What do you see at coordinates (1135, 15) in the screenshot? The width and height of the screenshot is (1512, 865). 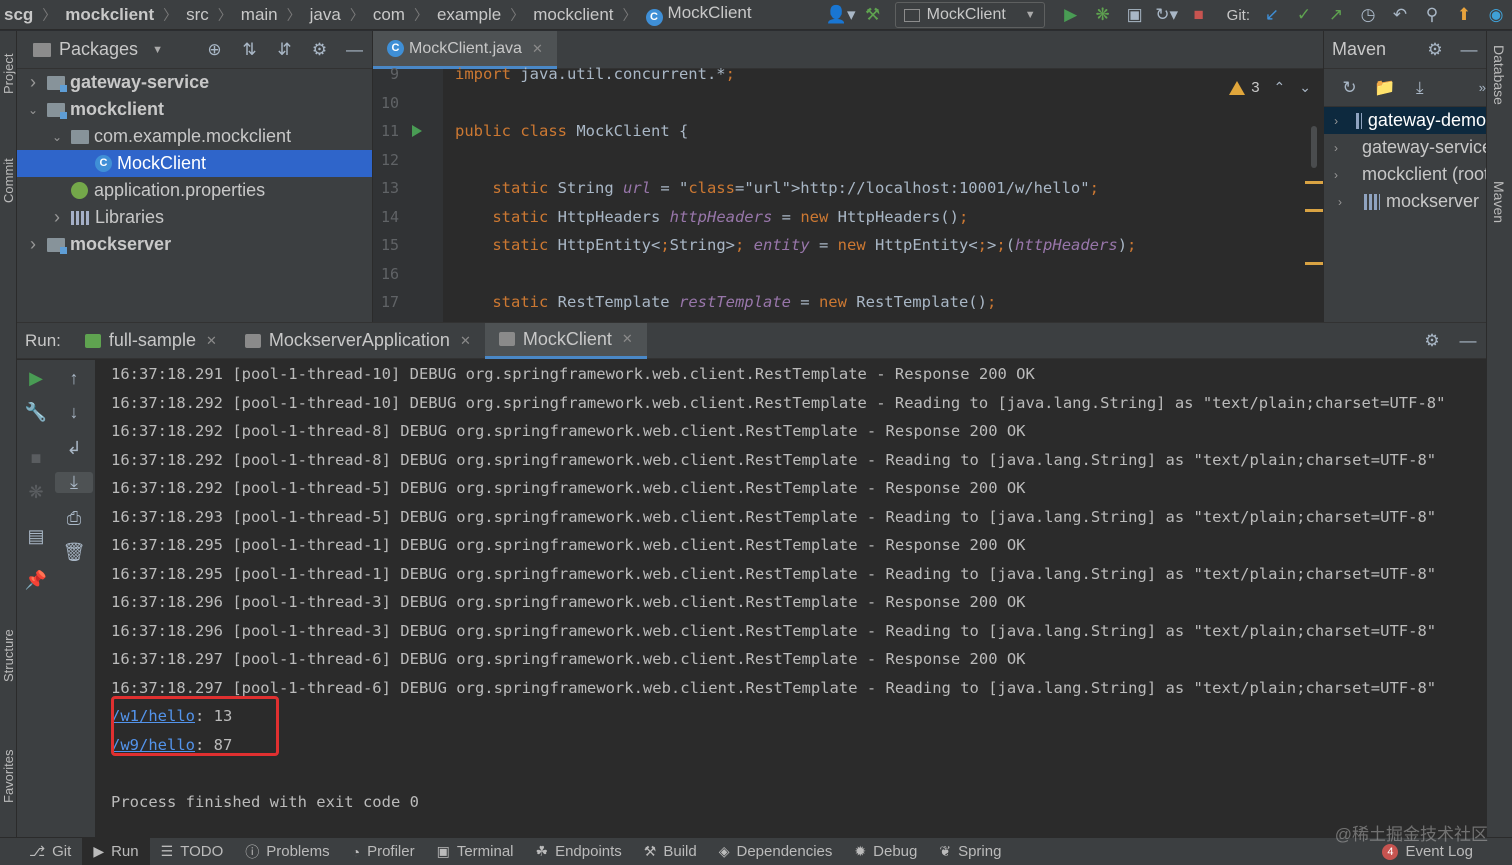 I see `coverage-icon: ▣` at bounding box center [1135, 15].